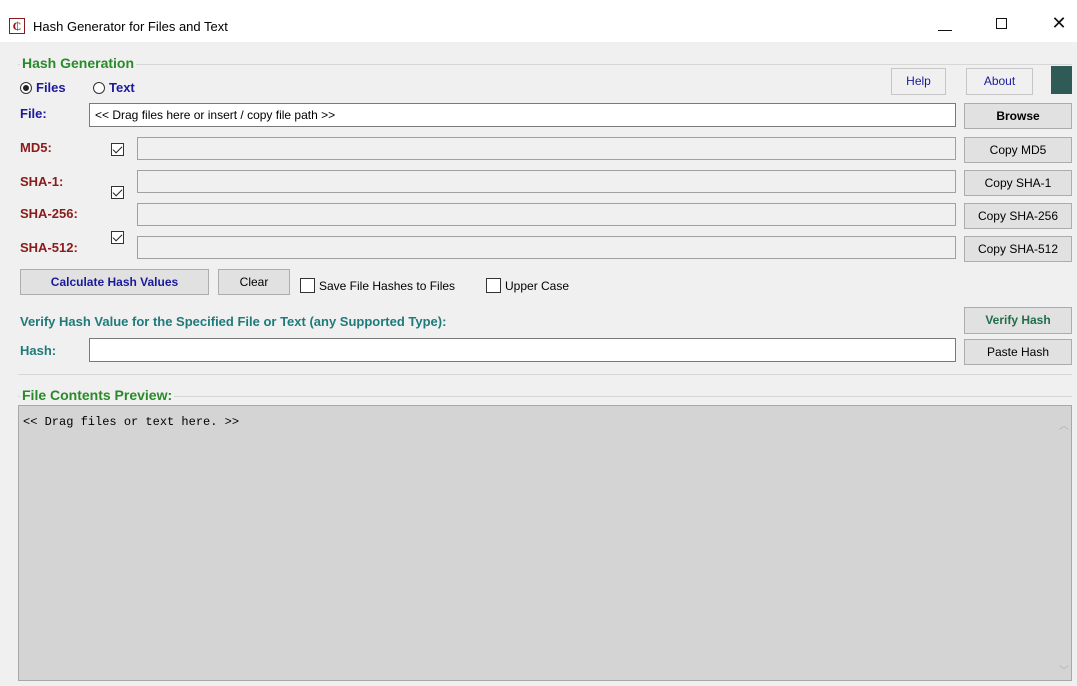 The width and height of the screenshot is (1077, 686). I want to click on about-button: About, so click(999, 81).